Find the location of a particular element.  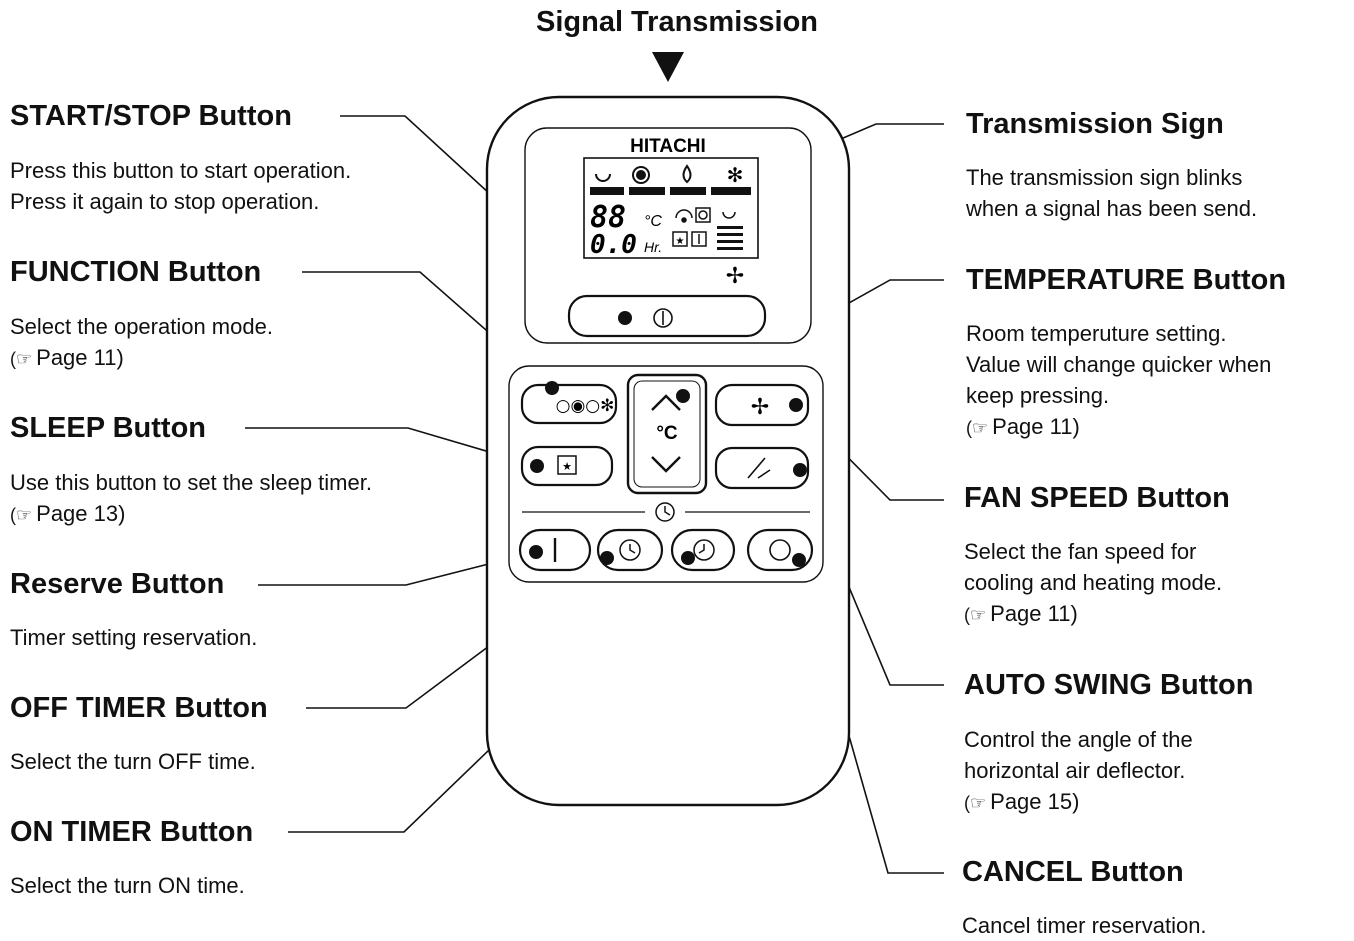

fan-icon: ✢ is located at coordinates (760, 407).